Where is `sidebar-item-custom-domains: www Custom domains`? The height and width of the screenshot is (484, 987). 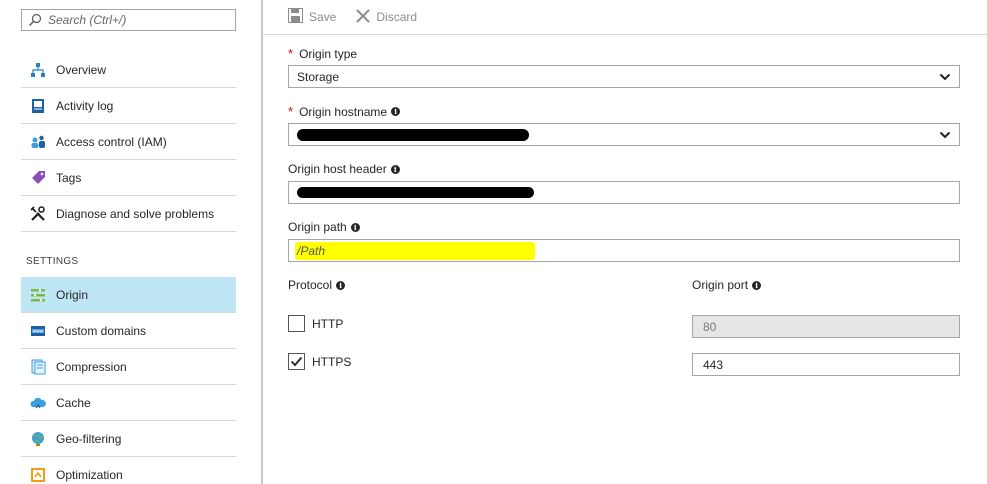
sidebar-item-custom-domains: www Custom domains is located at coordinates (128, 331).